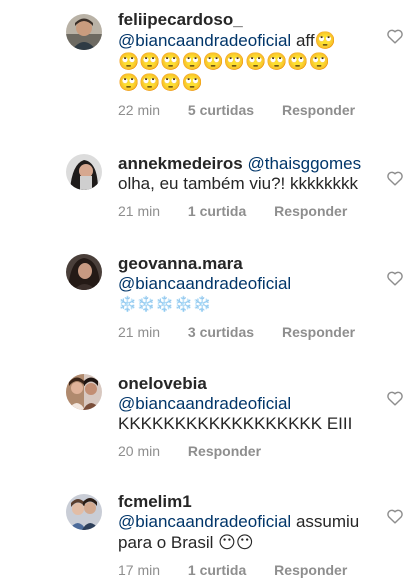  Describe the element at coordinates (221, 332) in the screenshot. I see `comment-likes: 3 curtidas` at that location.